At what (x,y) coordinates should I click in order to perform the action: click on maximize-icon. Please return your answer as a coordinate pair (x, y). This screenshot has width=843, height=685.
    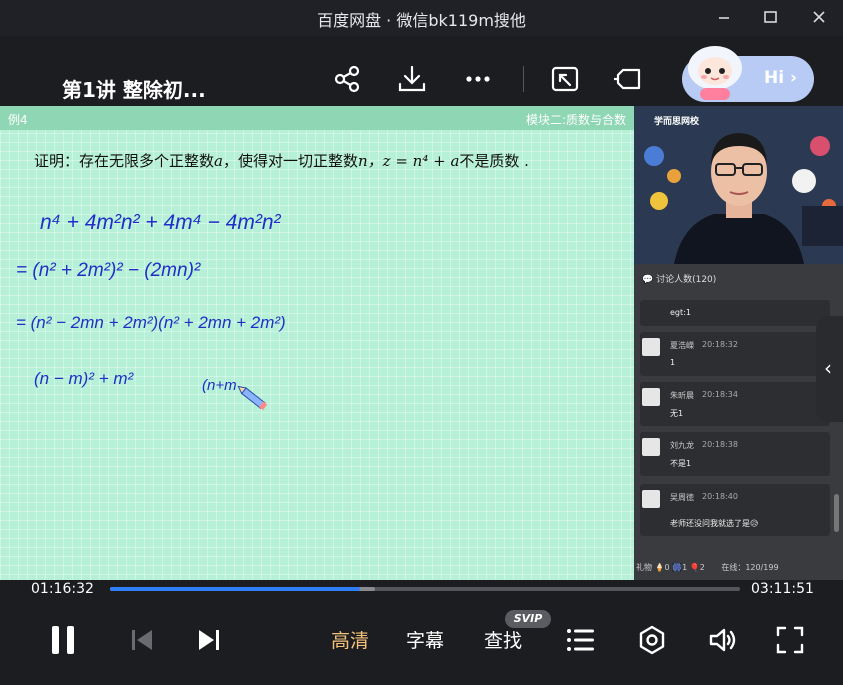
    Looking at the image, I should click on (771, 17).